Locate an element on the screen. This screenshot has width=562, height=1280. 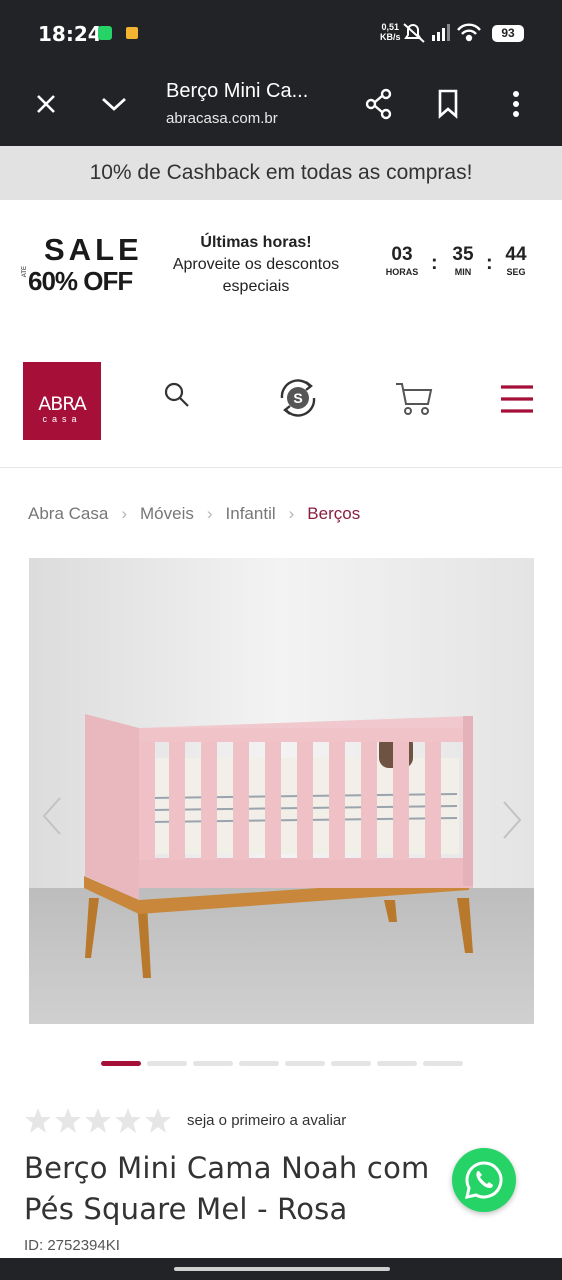
countdown-timer: 03 HORAS : 35 MIN : 44 SEG is located at coordinates (456, 264).